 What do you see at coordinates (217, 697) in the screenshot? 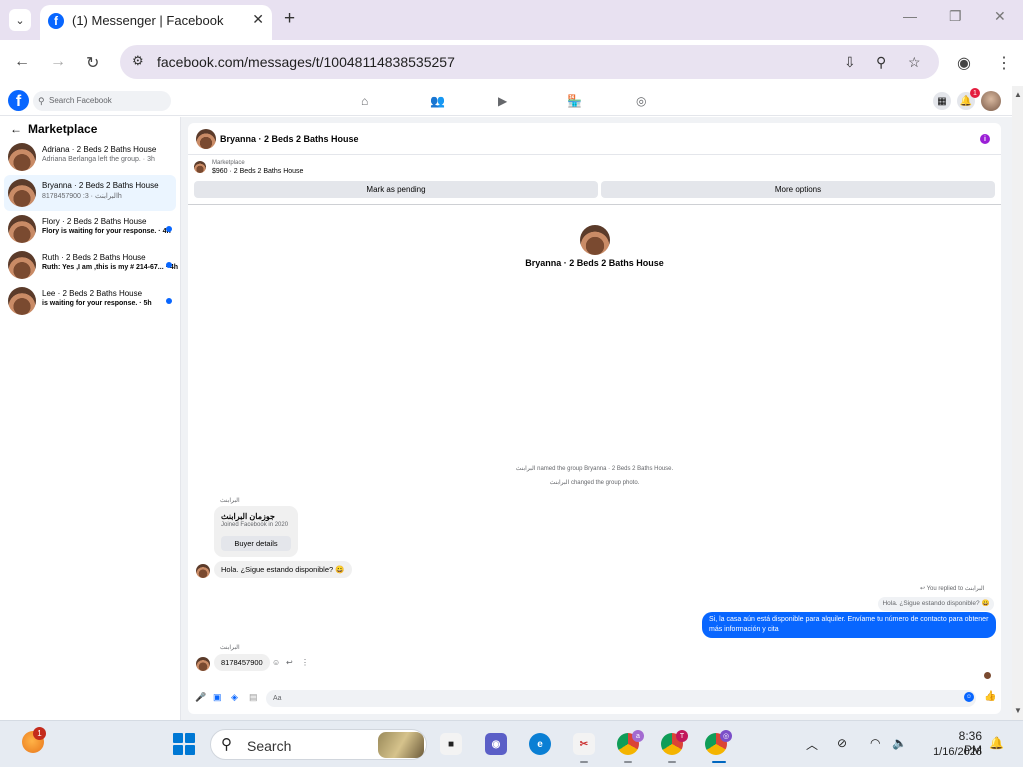
I see `photo-icon: ▣` at bounding box center [217, 697].